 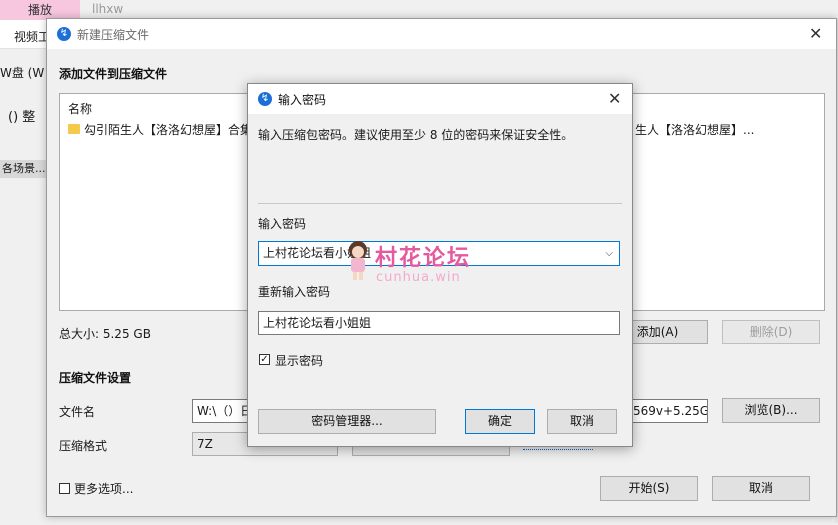 I want to click on mascot-image, so click(x=358, y=260).